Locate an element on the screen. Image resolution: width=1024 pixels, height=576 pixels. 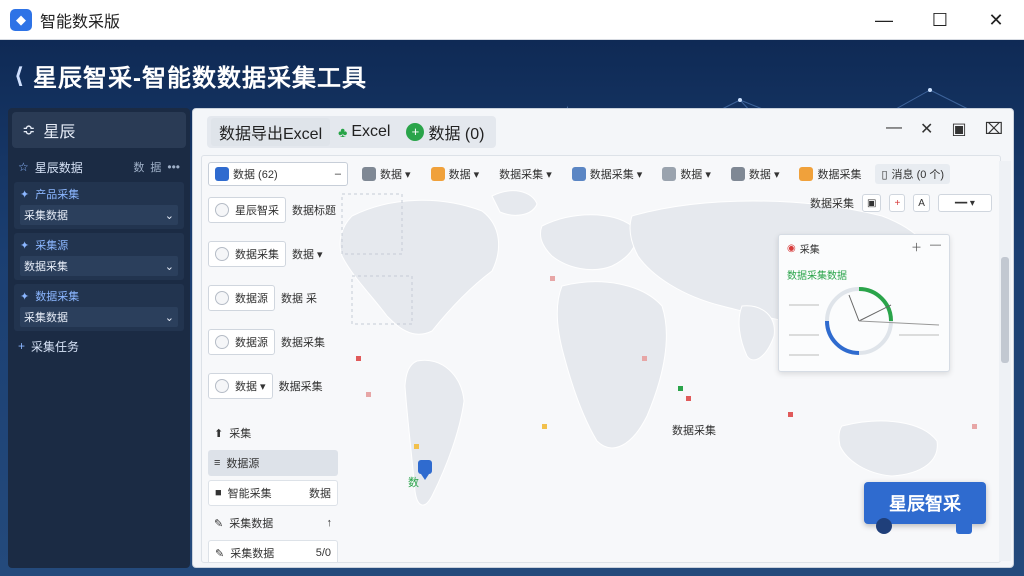
toolbar-tab-last: ▯ 消息 (0 个) is located at coordinates (913, 174).